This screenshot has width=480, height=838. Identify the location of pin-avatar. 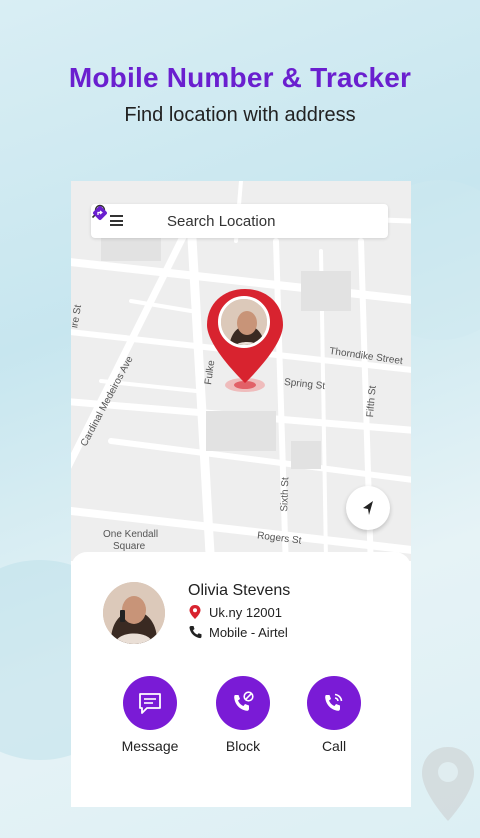
(244, 322).